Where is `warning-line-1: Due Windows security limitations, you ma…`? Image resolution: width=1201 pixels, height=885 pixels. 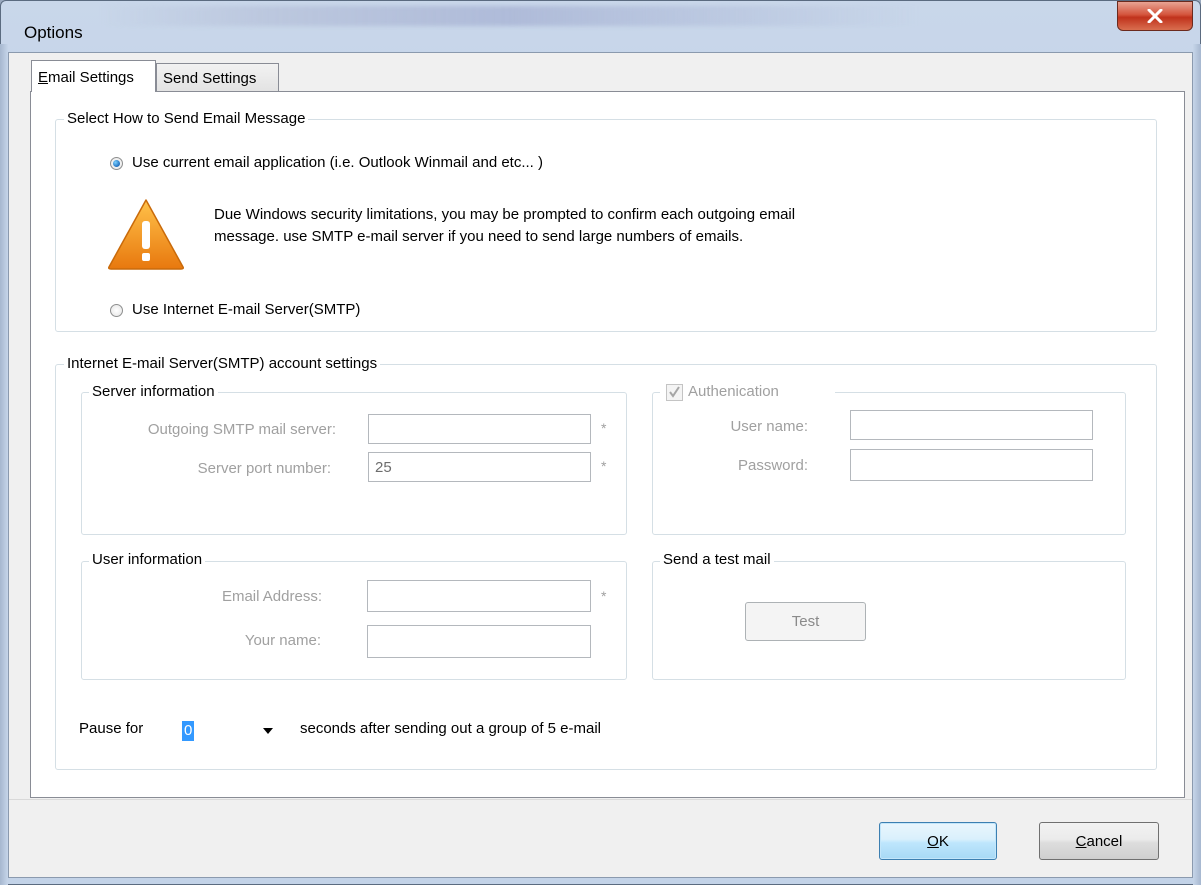
warning-line-1: Due Windows security limitations, you ma… is located at coordinates (505, 214).